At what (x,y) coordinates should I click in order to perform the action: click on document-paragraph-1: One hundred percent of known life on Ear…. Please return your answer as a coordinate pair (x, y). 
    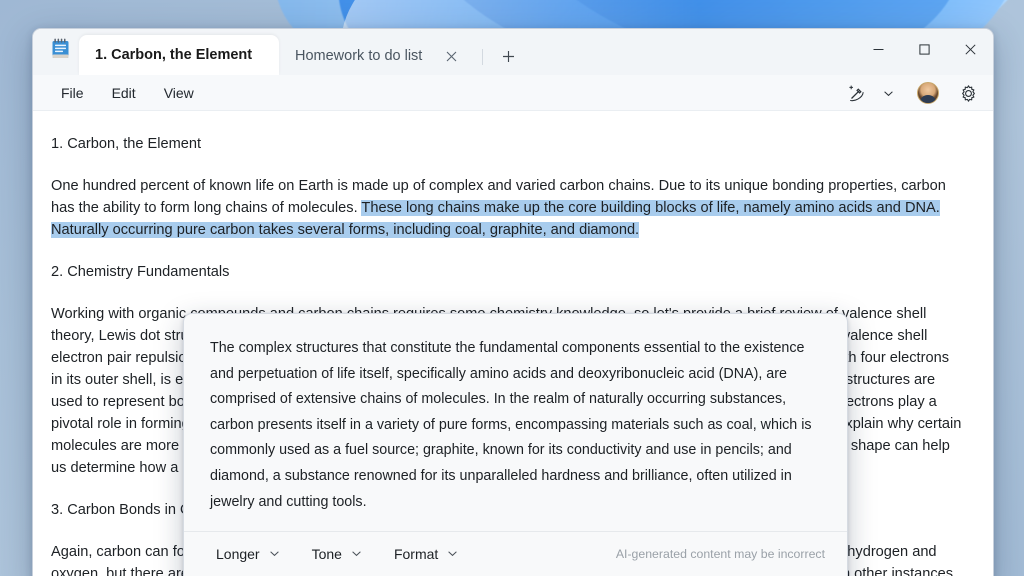
    Looking at the image, I should click on (507, 208).